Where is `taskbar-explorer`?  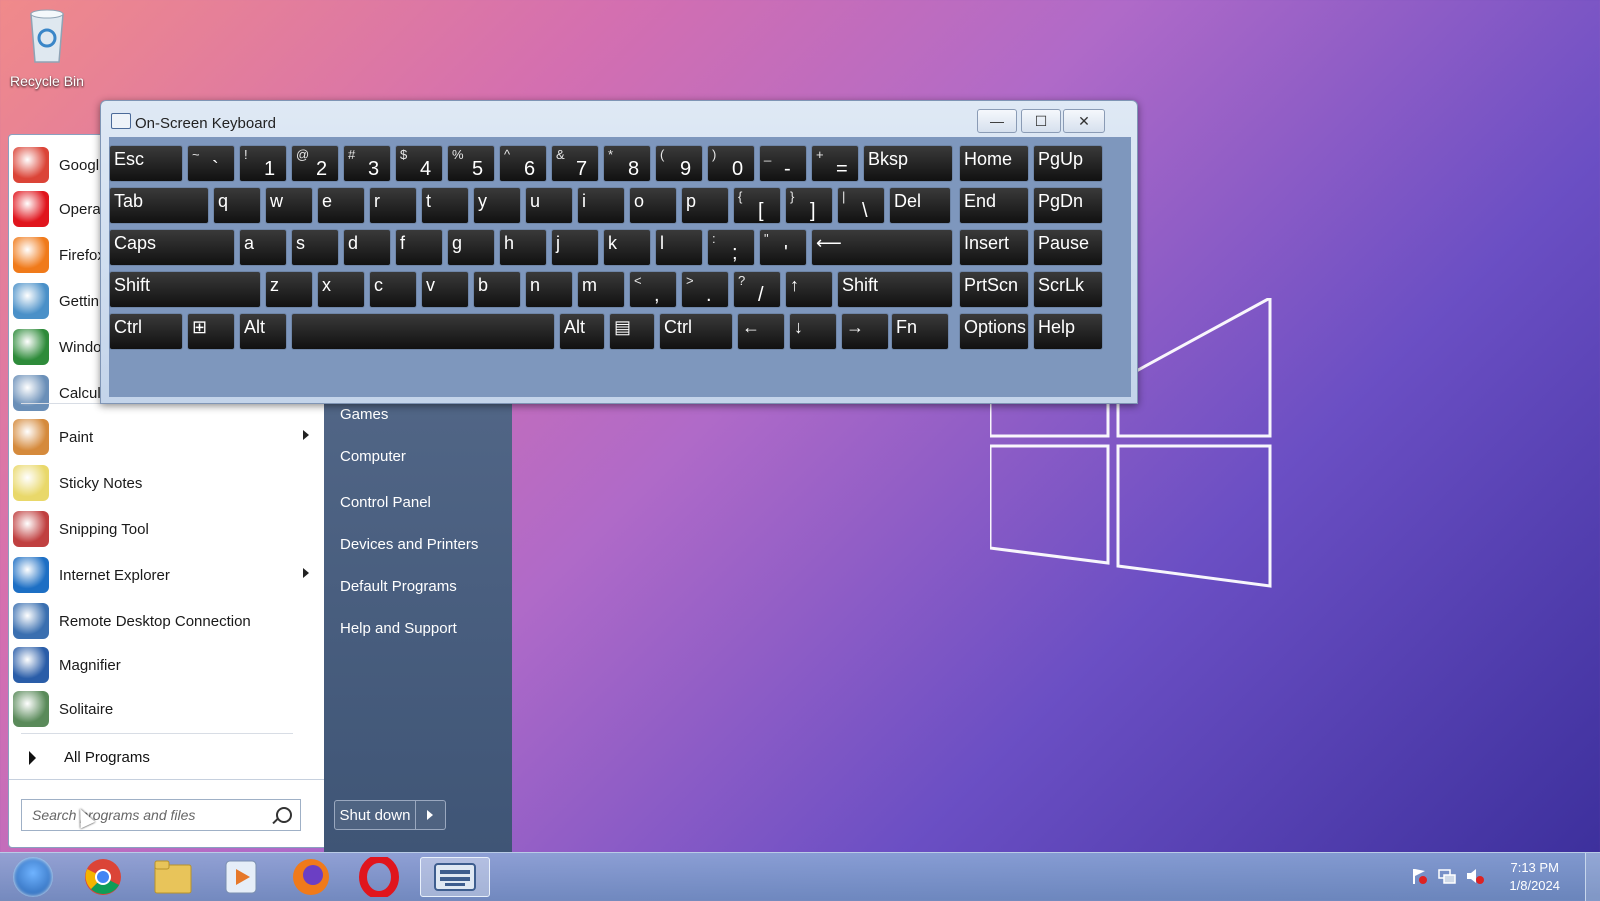 taskbar-explorer is located at coordinates (173, 877).